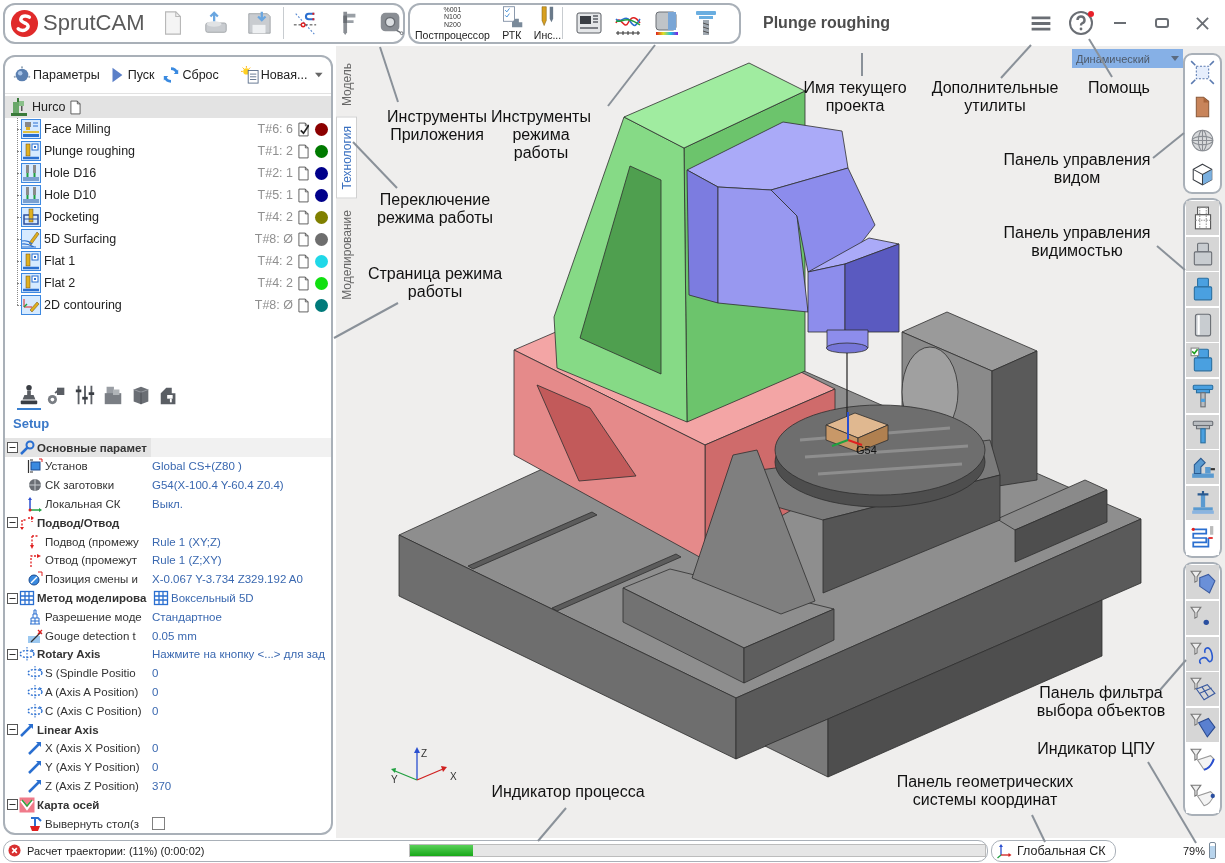  Describe the element at coordinates (167, 504) in the screenshot. I see `property-value: Выкл.` at that location.